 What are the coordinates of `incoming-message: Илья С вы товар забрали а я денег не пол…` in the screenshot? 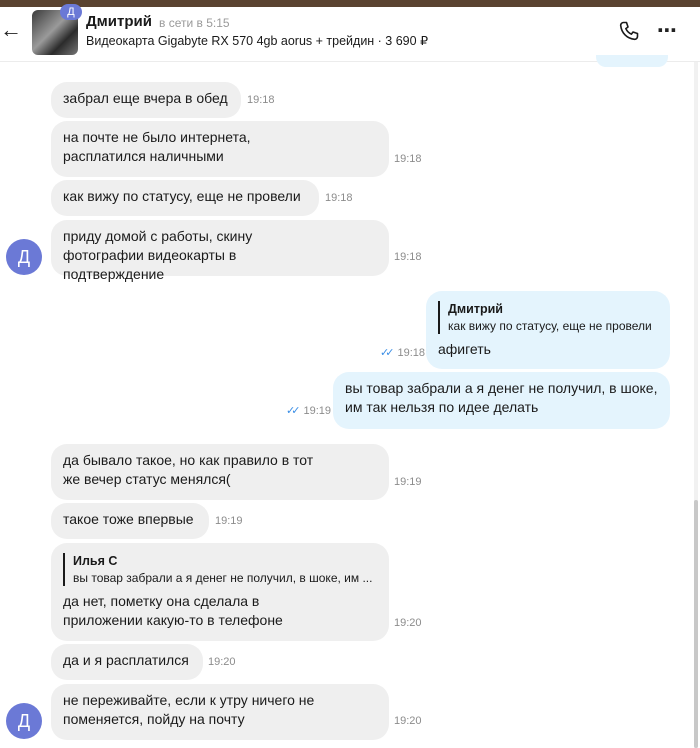 It's located at (220, 592).